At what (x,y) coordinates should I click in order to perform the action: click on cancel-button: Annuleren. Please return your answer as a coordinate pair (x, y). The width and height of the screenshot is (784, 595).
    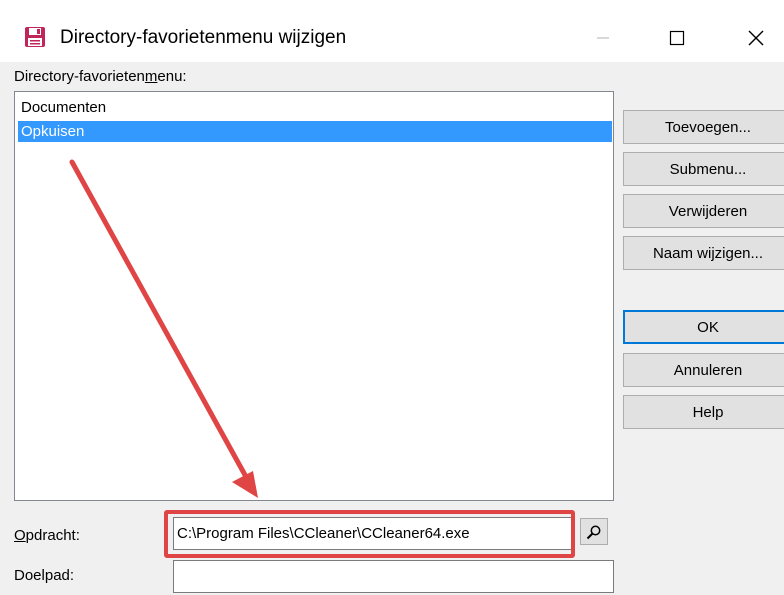
    Looking at the image, I should click on (703, 370).